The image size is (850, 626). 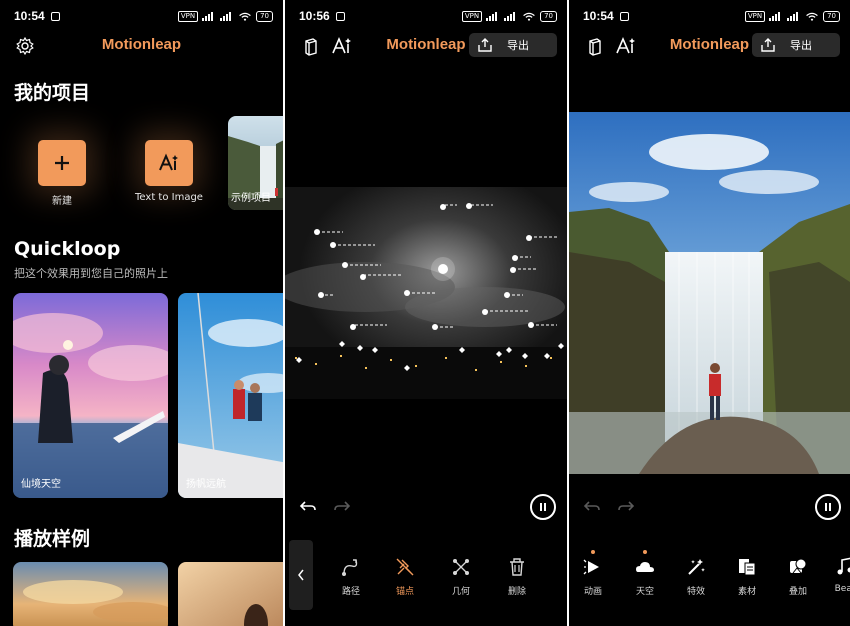 I want to click on tool-path-label: 路径, so click(x=350, y=592).